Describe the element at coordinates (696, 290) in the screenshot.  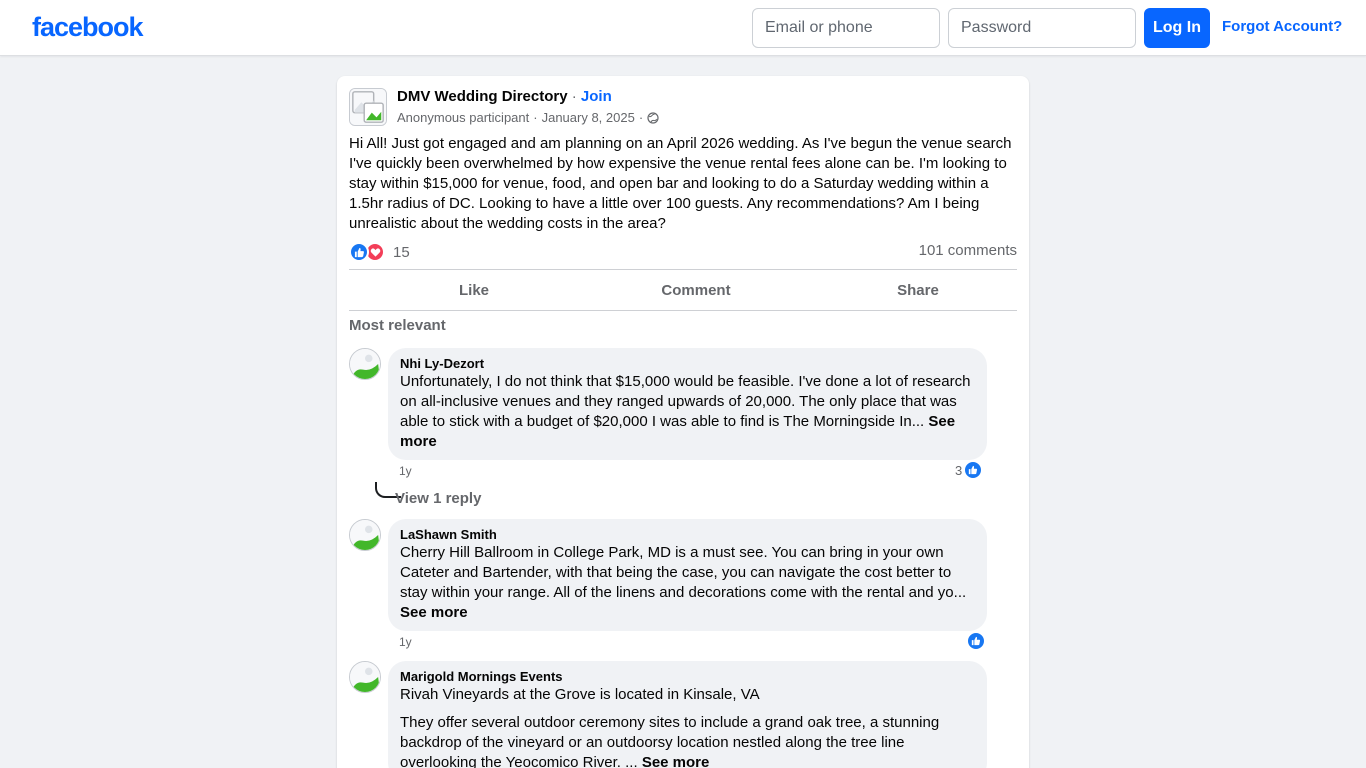
I see `comment-button: Comment` at that location.